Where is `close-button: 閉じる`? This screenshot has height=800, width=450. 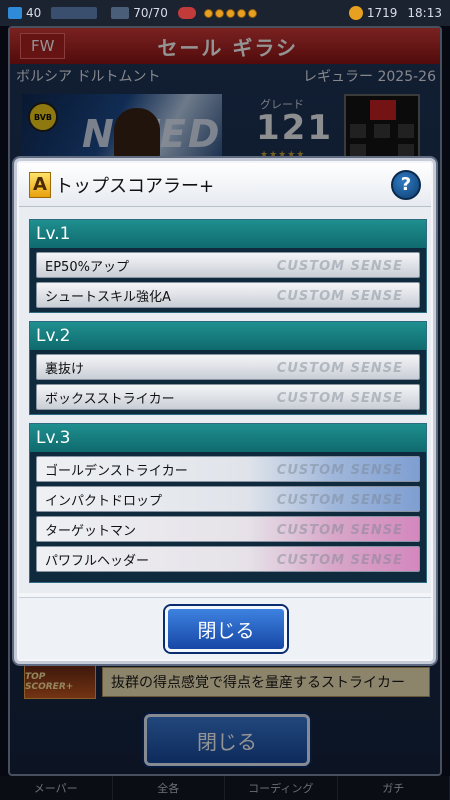 close-button: 閉じる is located at coordinates (226, 629).